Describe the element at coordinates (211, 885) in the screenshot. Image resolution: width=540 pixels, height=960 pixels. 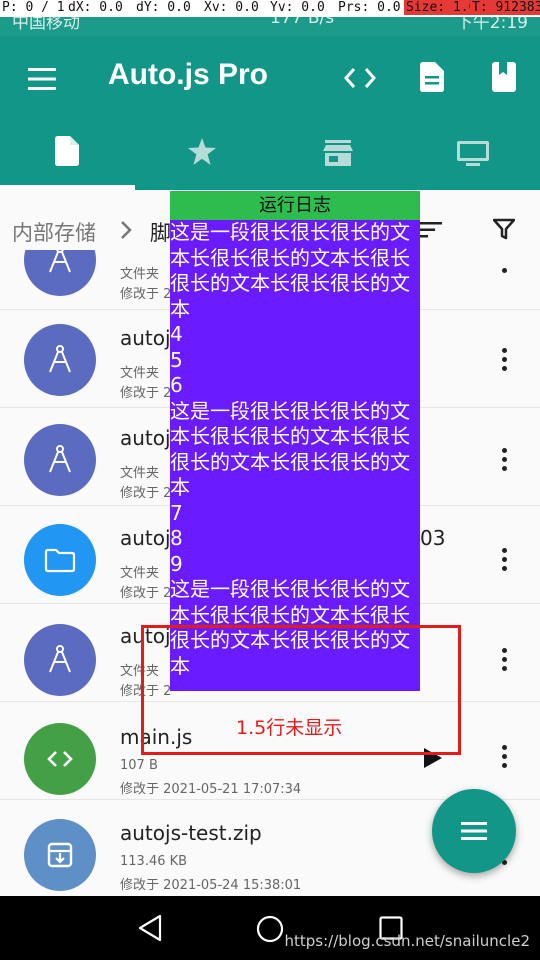
I see `item-modified: 修改于 2021-05-24 15:38:01` at that location.